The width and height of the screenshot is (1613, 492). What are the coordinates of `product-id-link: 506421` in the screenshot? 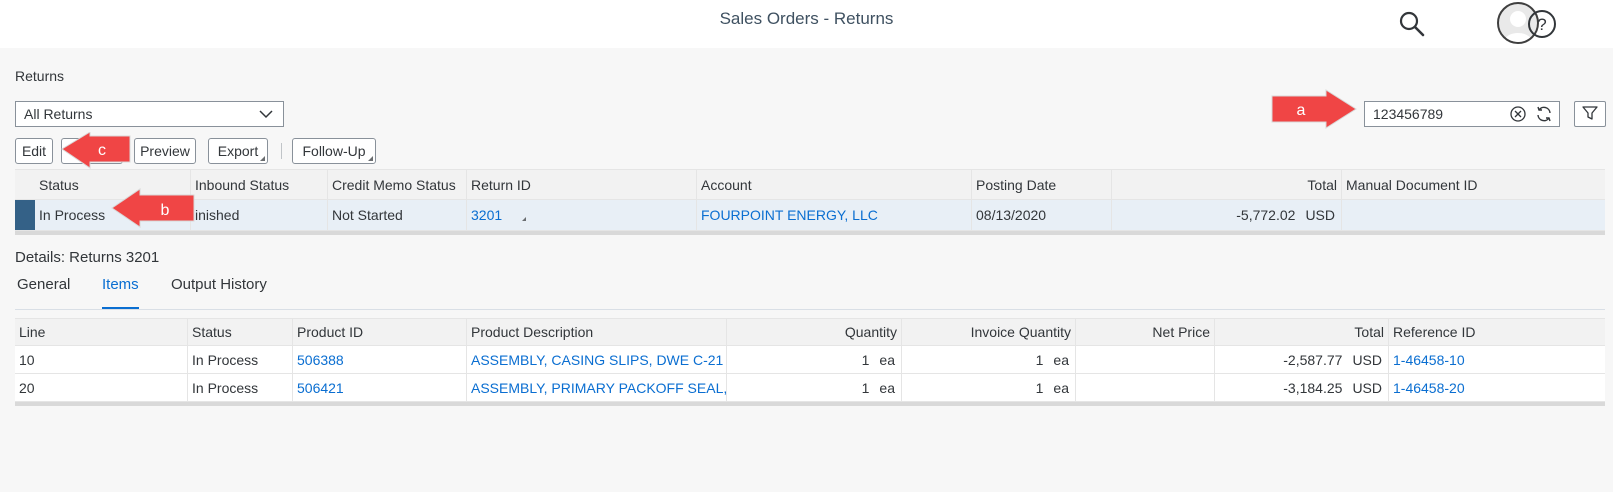 It's located at (380, 387).